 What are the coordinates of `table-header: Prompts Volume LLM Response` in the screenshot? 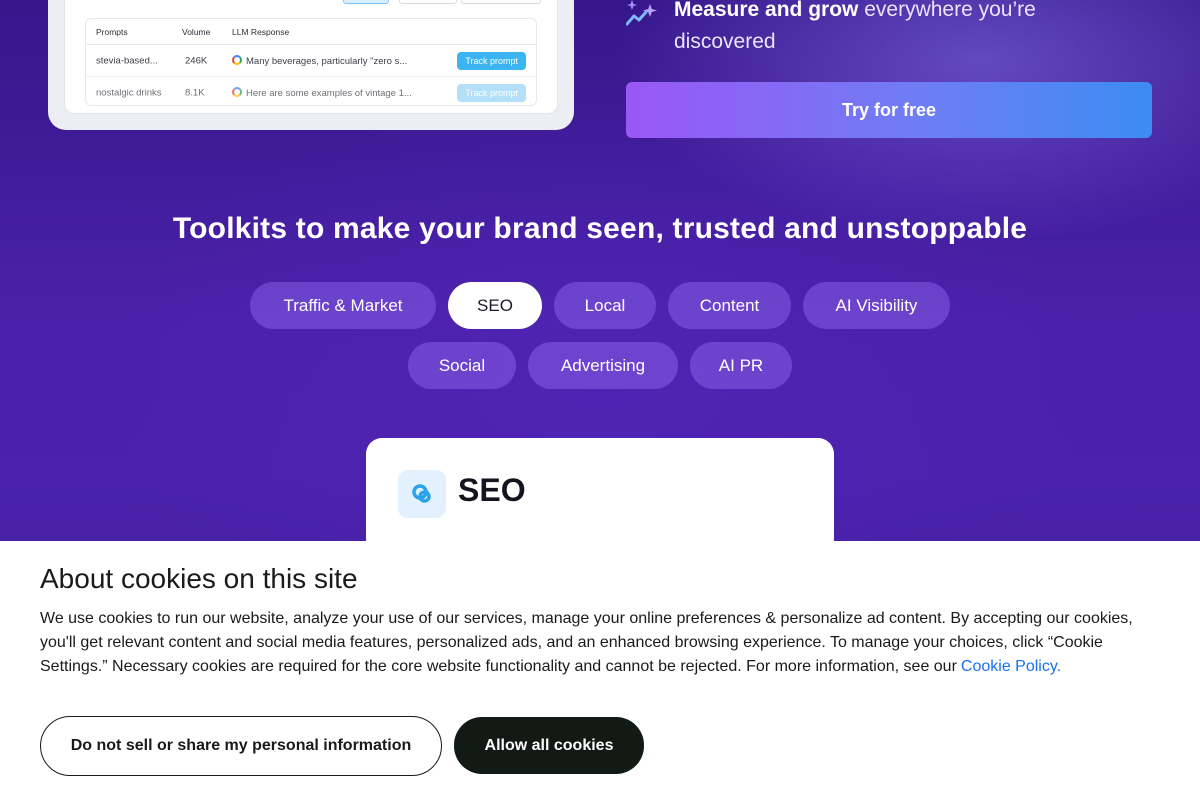 It's located at (311, 32).